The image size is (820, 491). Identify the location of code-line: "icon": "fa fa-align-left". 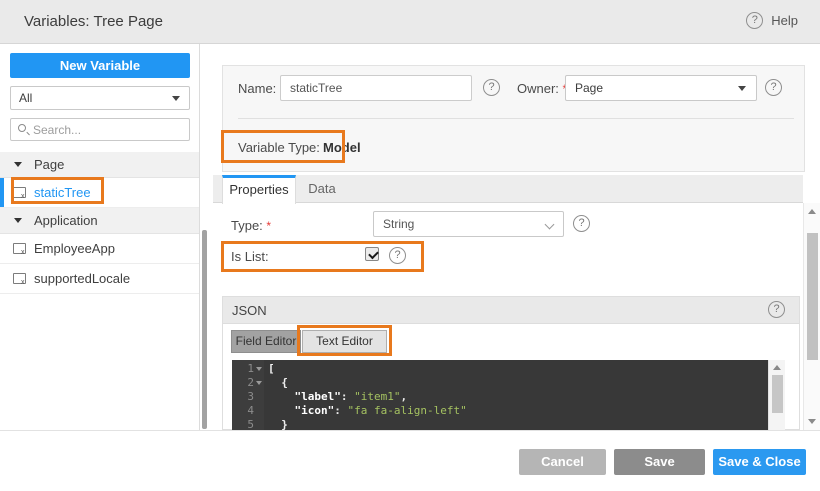
(380, 410).